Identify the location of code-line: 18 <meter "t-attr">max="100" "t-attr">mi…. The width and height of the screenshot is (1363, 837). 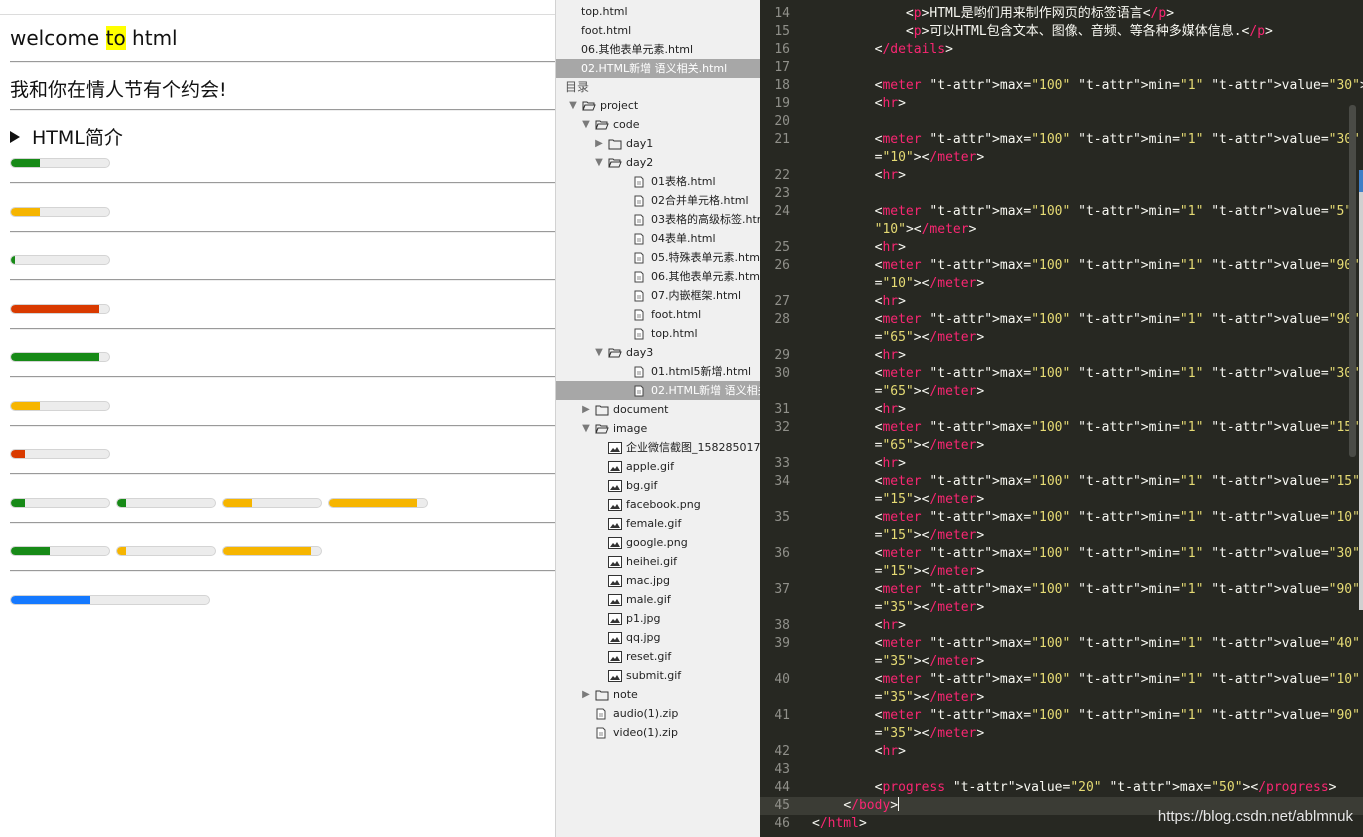
(1061, 86).